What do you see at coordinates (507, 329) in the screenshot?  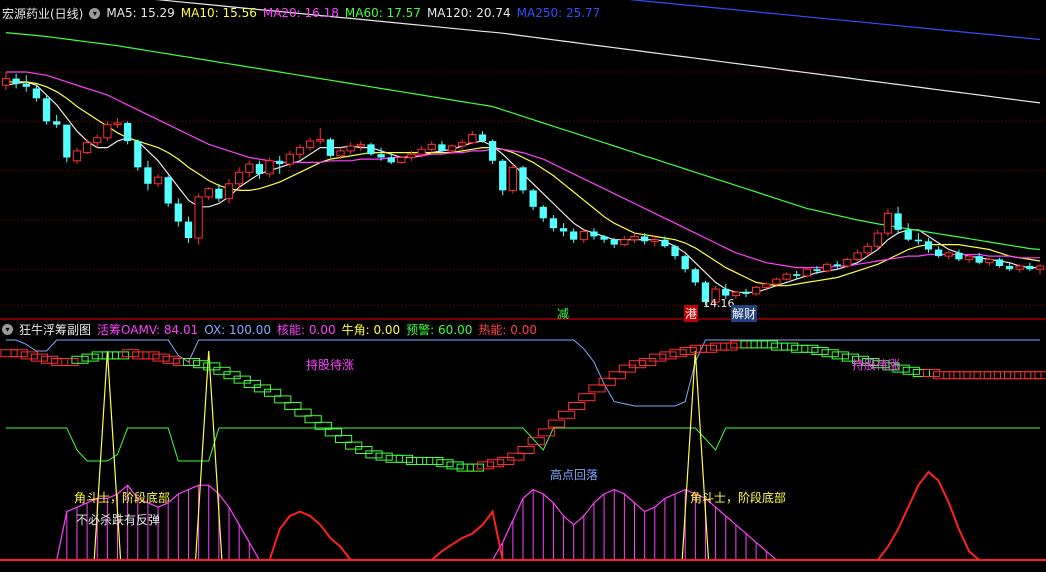 I see `indicator-legend-item-5: 热能: 0.00` at bounding box center [507, 329].